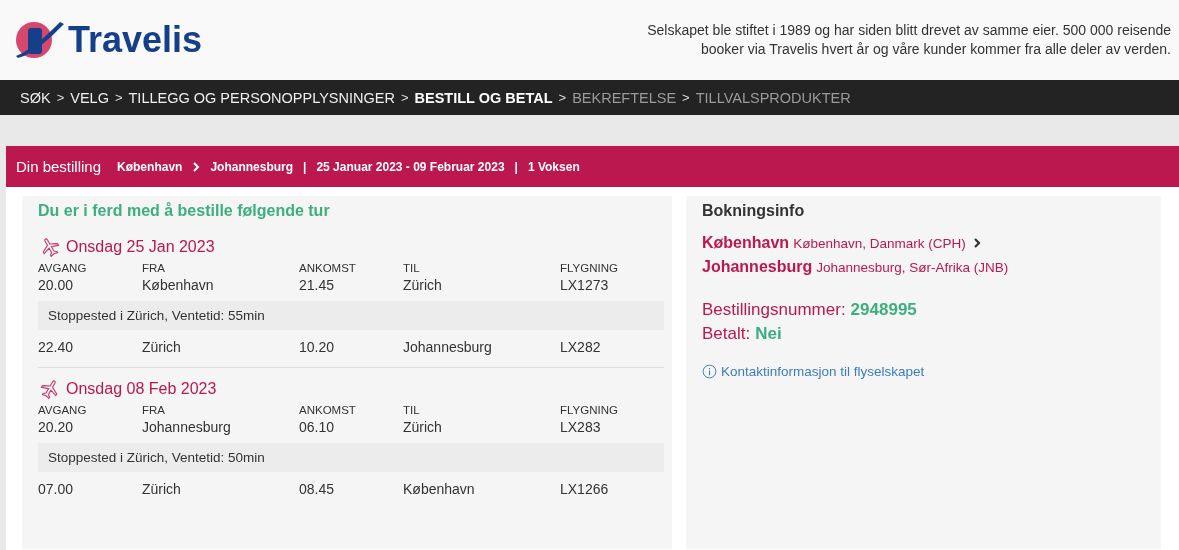 The width and height of the screenshot is (1179, 550). What do you see at coordinates (56, 489) in the screenshot?
I see `table-cell-text: 07.00` at bounding box center [56, 489].